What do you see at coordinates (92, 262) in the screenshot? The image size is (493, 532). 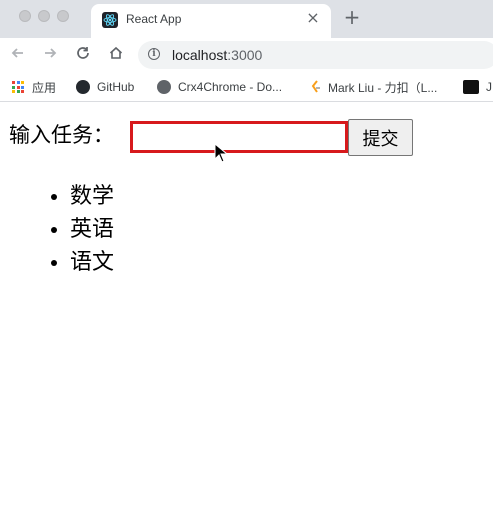 I see `list-item: 语文` at bounding box center [92, 262].